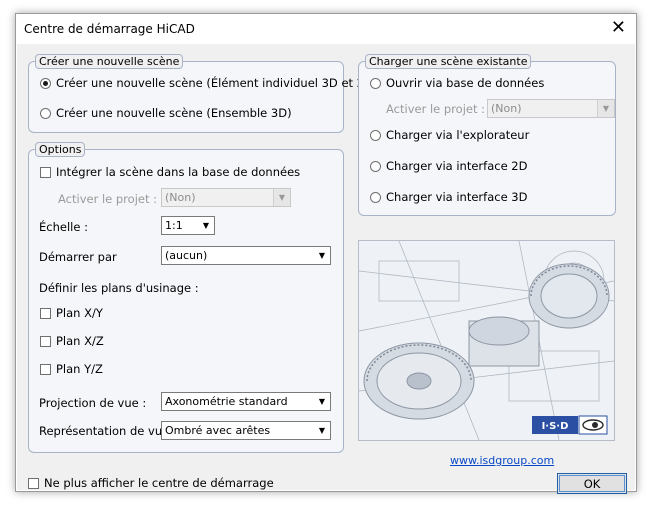  Describe the element at coordinates (618, 28) in the screenshot. I see `close-icon: ✕` at that location.